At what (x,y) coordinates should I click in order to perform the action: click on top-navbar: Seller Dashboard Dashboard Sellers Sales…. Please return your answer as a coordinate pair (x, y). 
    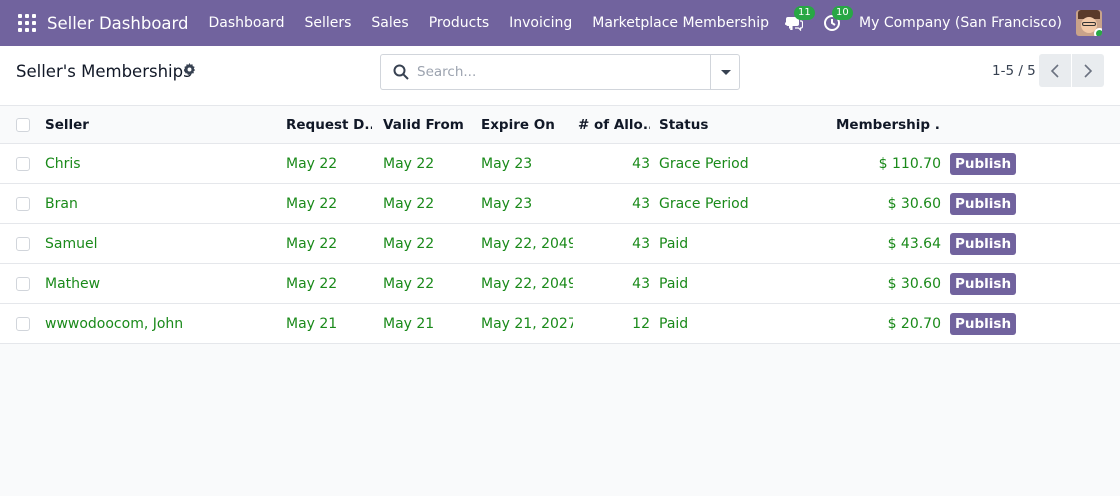
    Looking at the image, I should click on (560, 23).